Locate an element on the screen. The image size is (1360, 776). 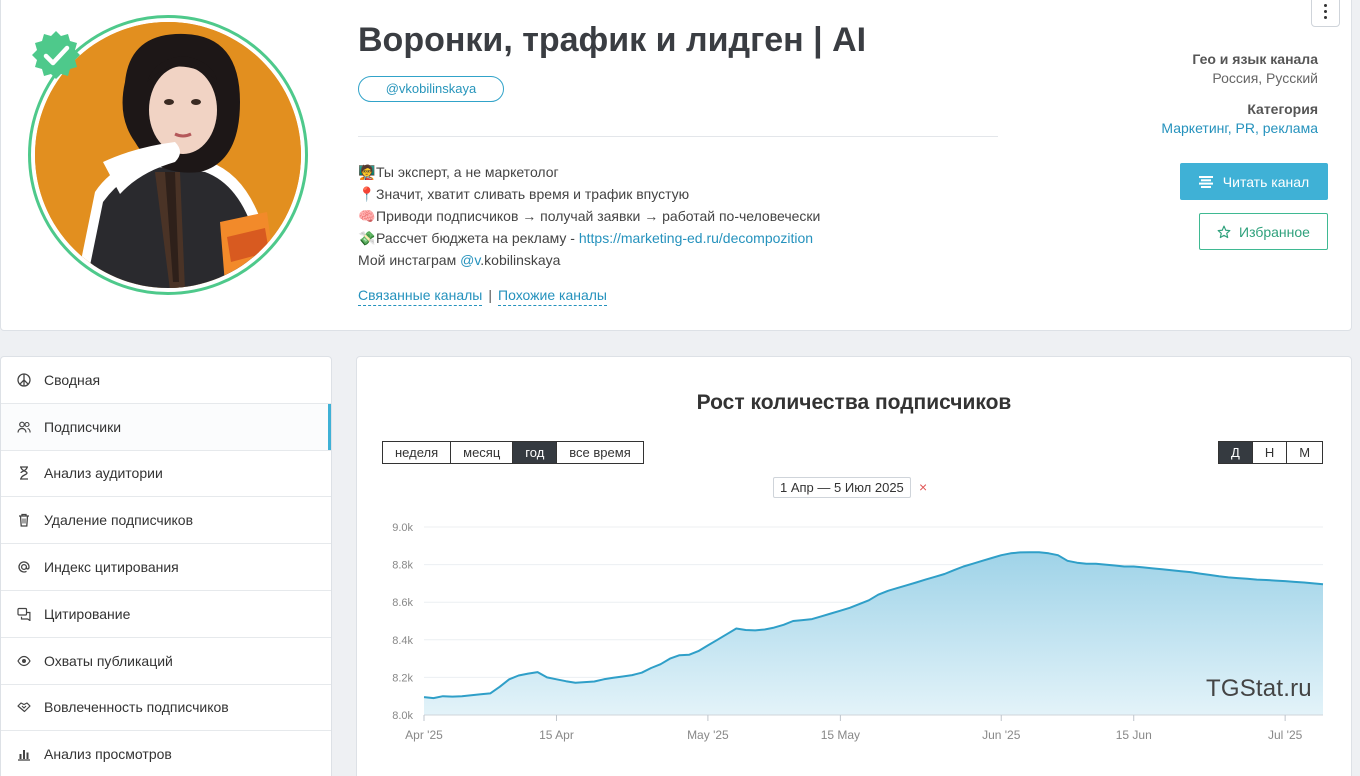
x-tick-label: Apr '25 is located at coordinates (424, 735).